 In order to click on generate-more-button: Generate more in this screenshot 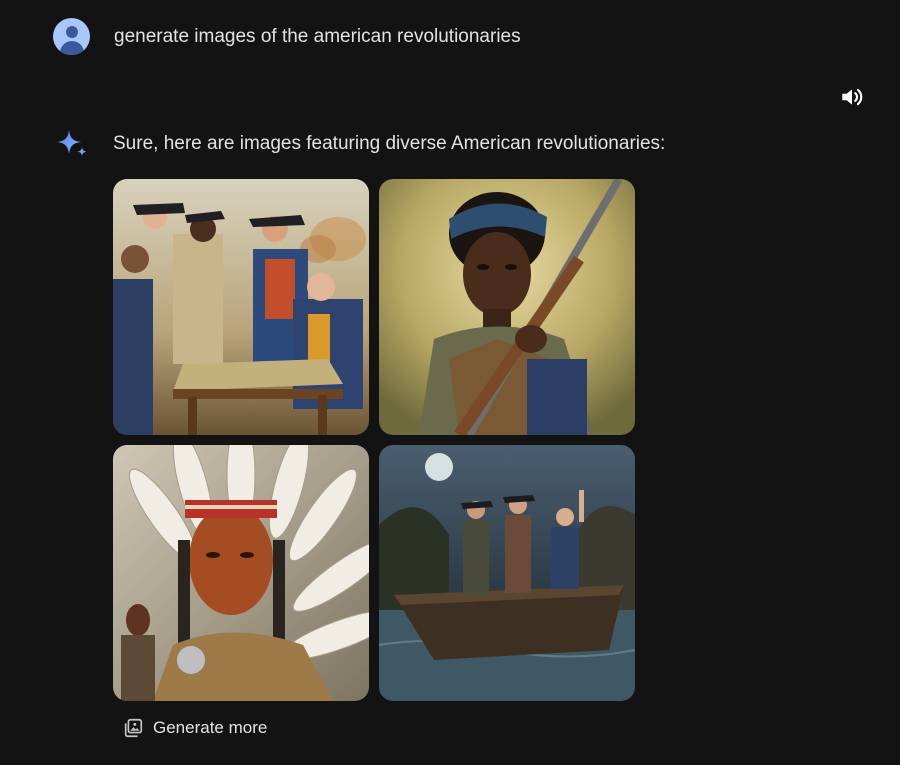, I will do `click(194, 728)`.